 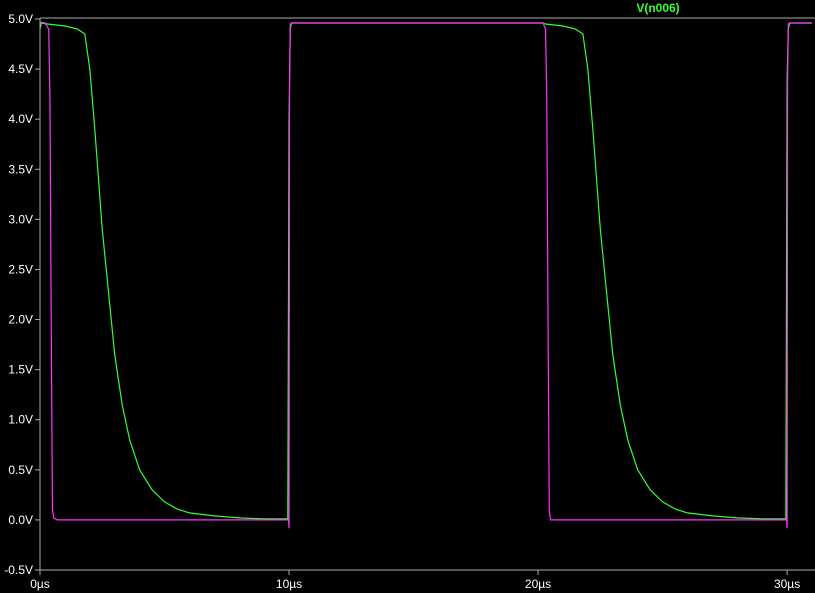 I want to click on y-tick-label: 3.0V, so click(x=20, y=219).